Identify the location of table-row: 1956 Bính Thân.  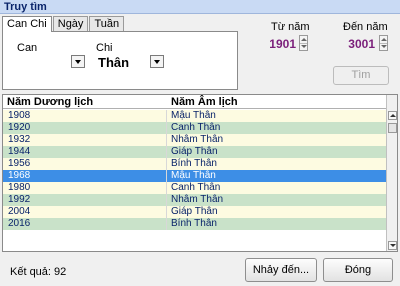
(195, 164).